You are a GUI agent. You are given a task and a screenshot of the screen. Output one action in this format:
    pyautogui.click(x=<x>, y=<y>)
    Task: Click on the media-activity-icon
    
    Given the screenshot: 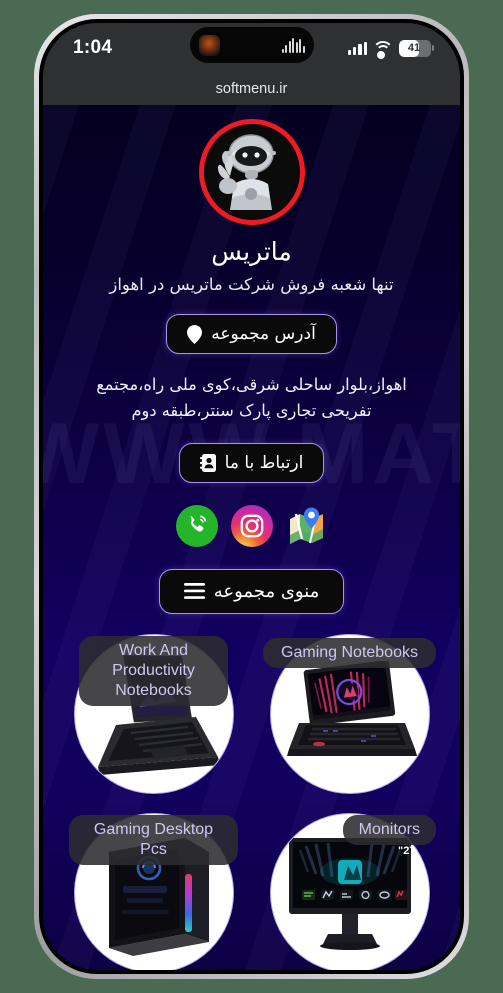 What is the action you would take?
    pyautogui.click(x=209, y=45)
    